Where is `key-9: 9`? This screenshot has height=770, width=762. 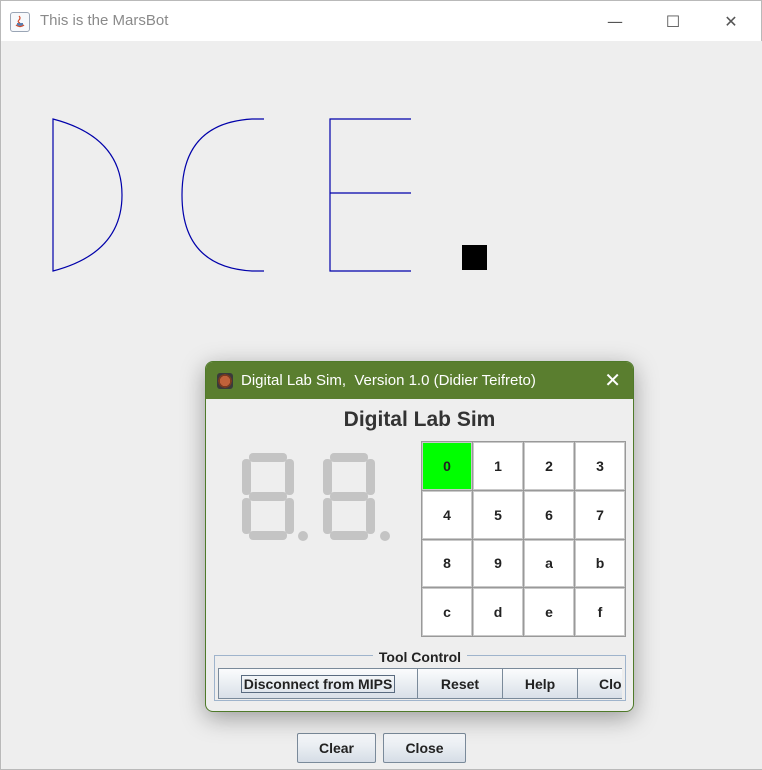 key-9: 9 is located at coordinates (498, 563).